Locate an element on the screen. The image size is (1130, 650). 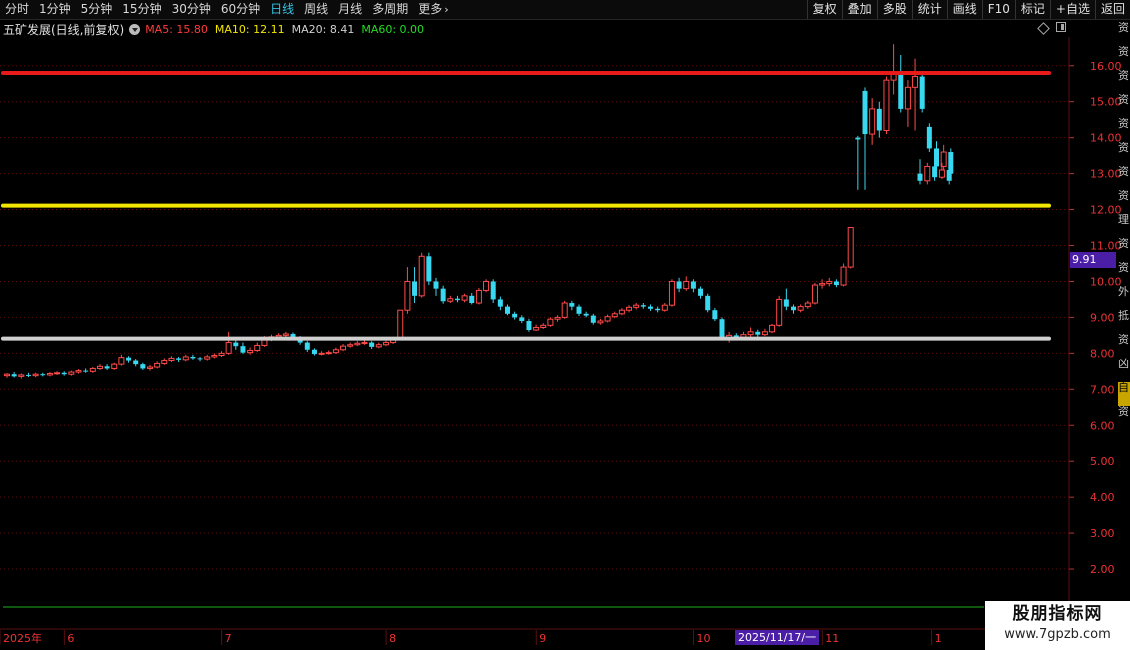
y-tick-label: 12.00 is located at coordinates (1106, 210).